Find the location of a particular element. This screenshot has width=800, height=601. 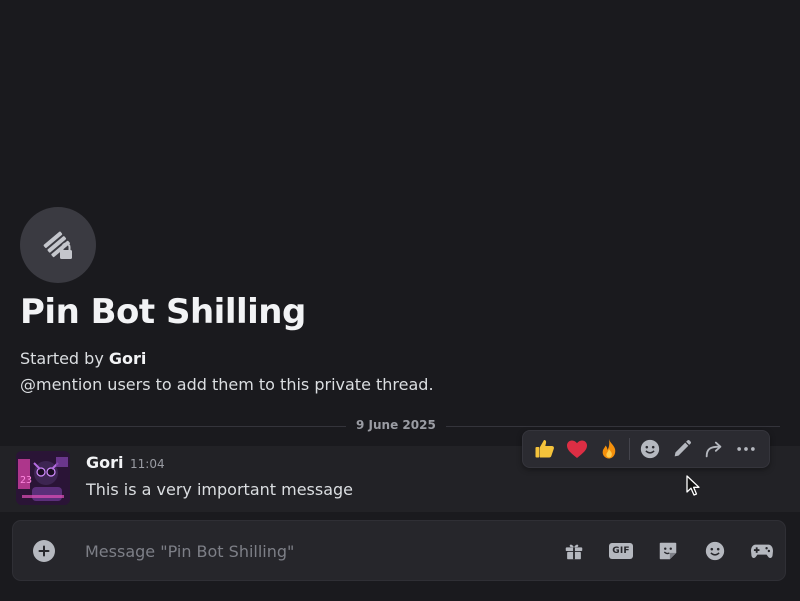

reaction-thumbs-up-button is located at coordinates (545, 449).